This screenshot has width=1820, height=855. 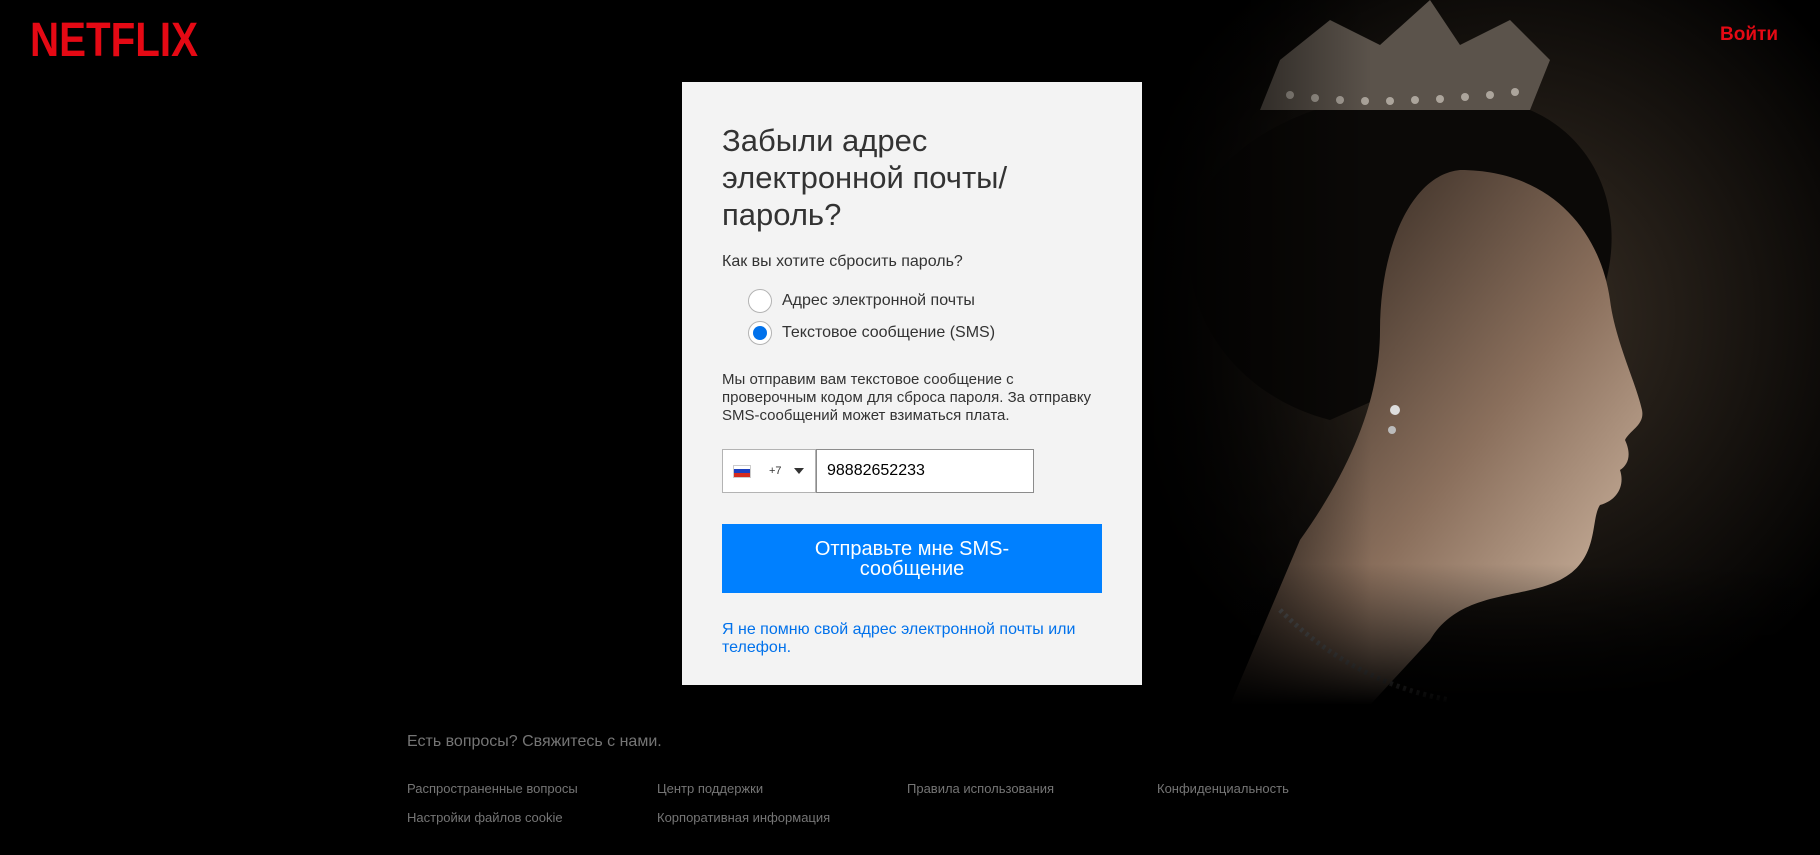 I want to click on radio-email-circle, so click(x=760, y=301).